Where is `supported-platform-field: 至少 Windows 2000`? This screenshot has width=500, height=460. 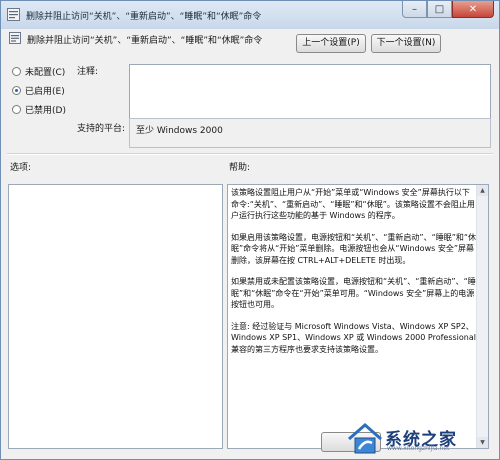 supported-platform-field: 至少 Windows 2000 is located at coordinates (310, 133).